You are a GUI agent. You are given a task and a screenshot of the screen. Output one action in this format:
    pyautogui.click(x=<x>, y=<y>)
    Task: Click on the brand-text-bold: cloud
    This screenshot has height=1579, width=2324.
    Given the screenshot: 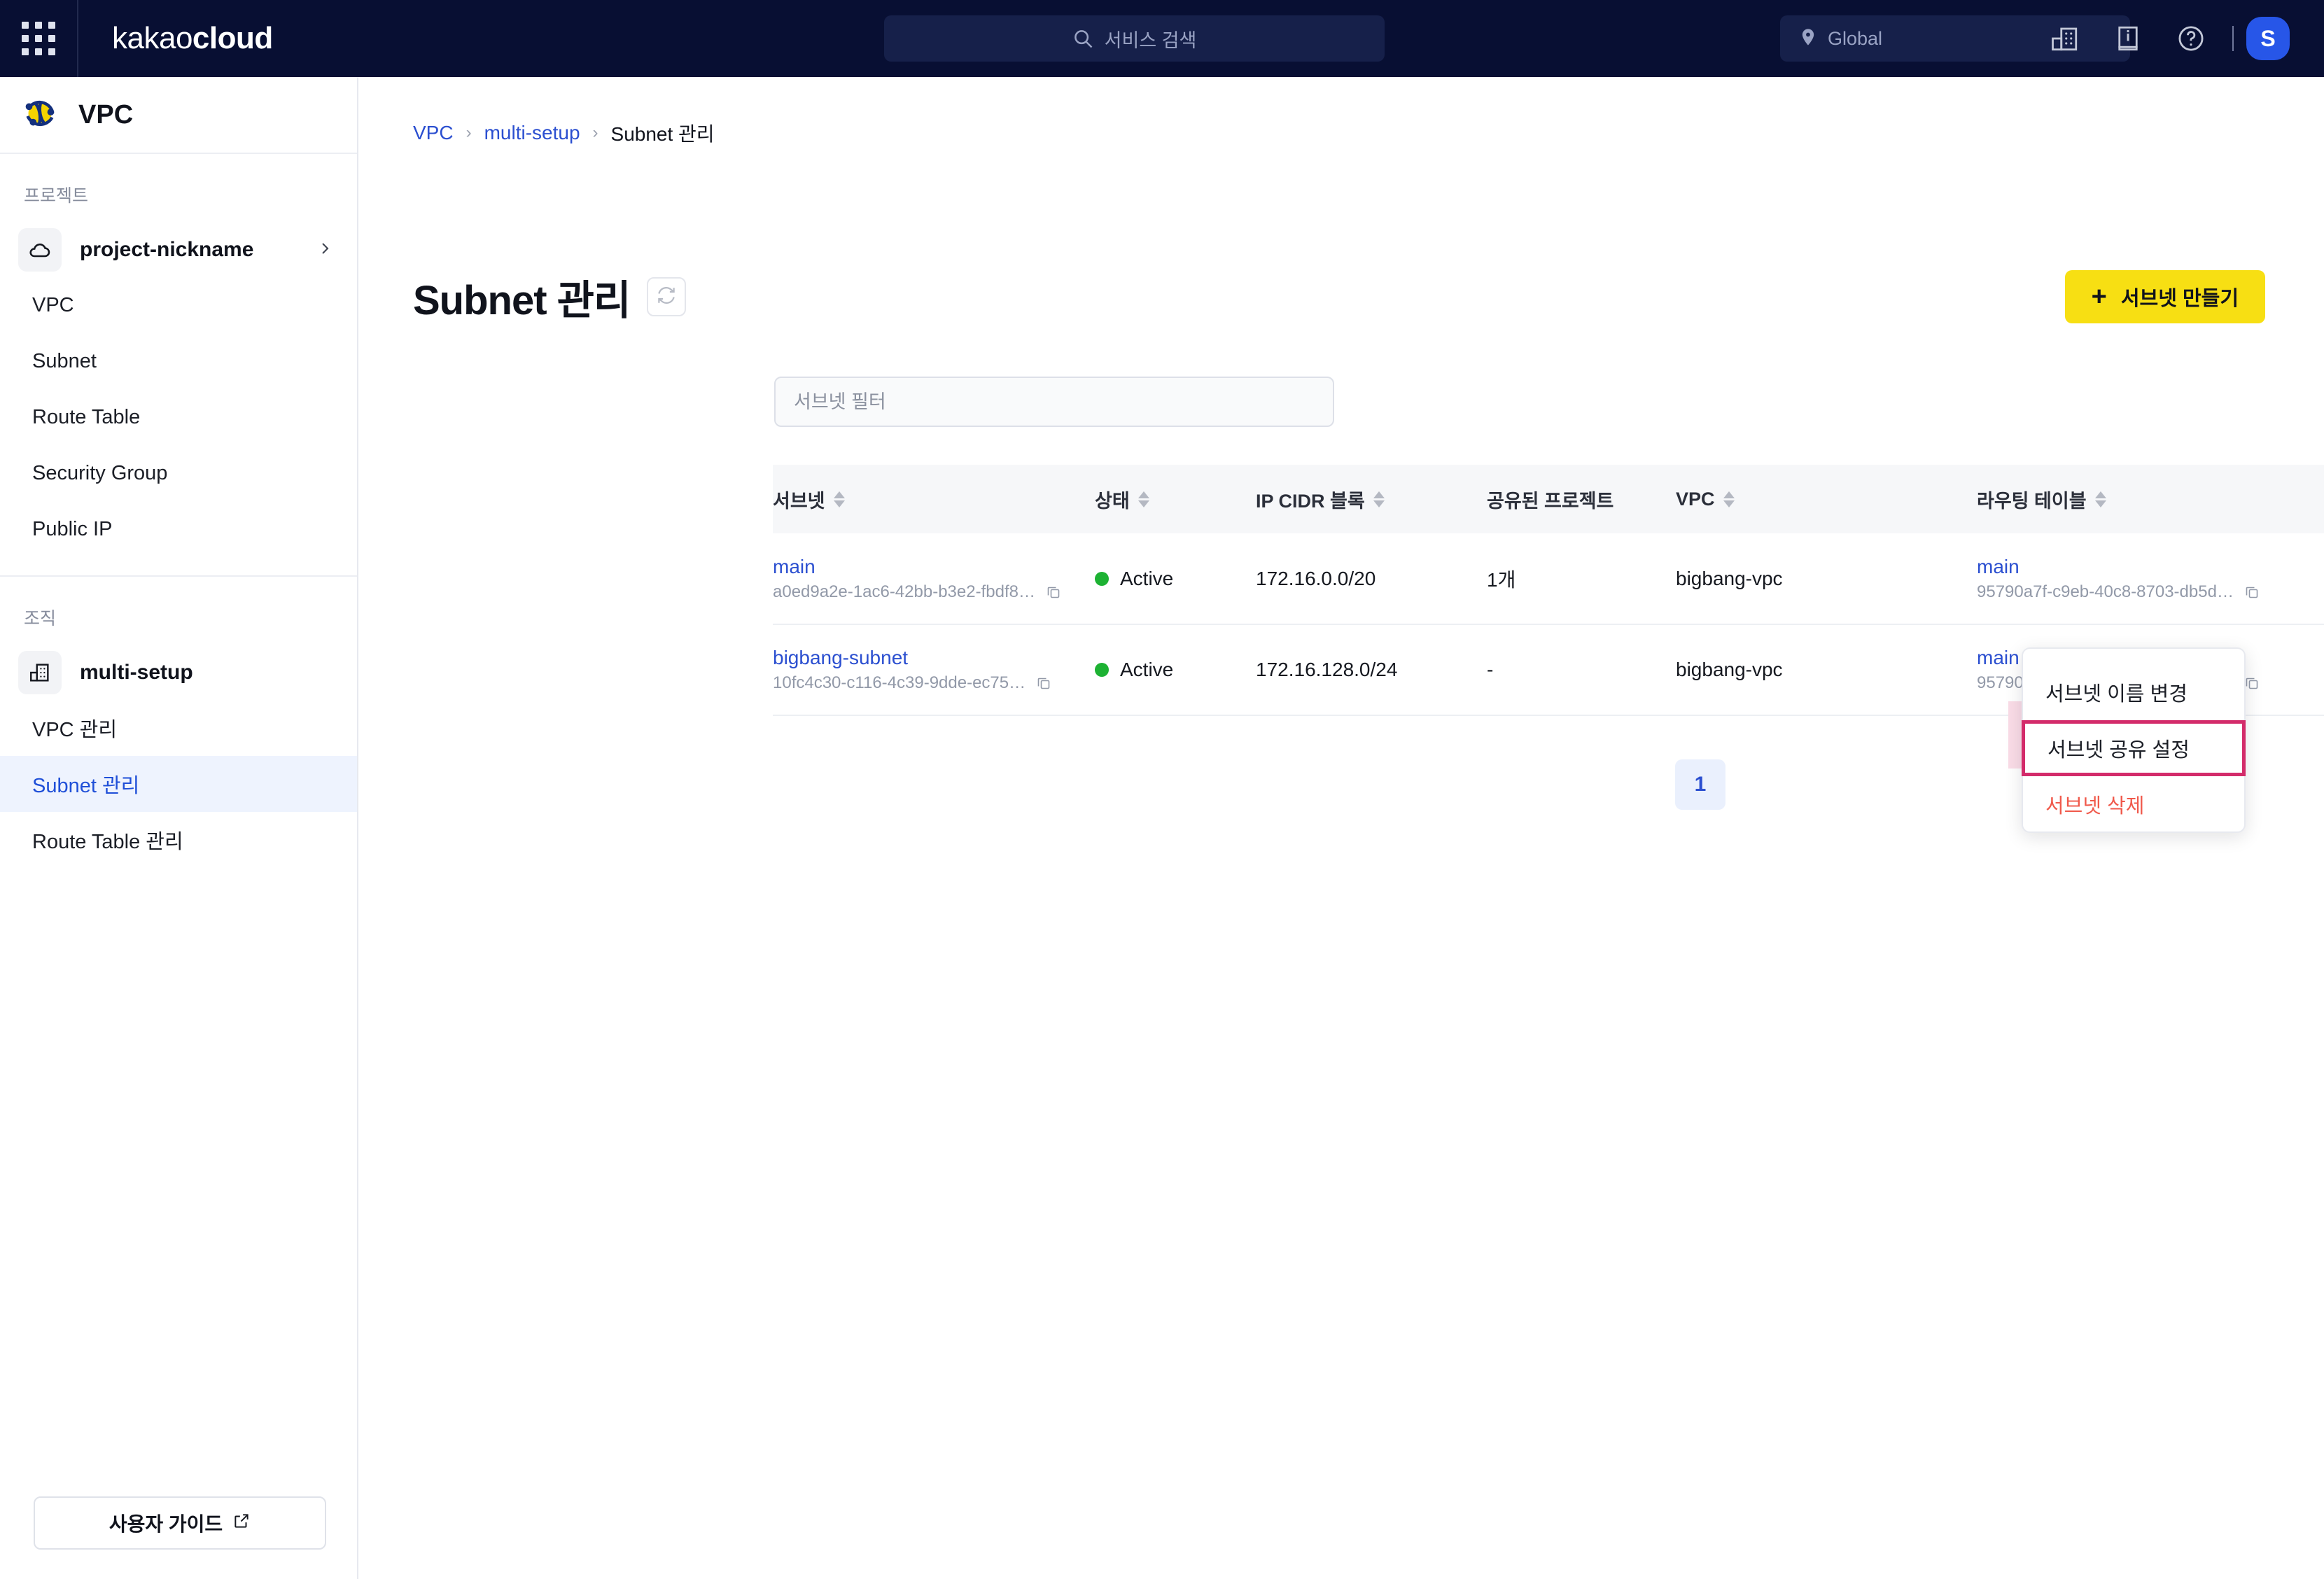 What is the action you would take?
    pyautogui.click(x=232, y=38)
    